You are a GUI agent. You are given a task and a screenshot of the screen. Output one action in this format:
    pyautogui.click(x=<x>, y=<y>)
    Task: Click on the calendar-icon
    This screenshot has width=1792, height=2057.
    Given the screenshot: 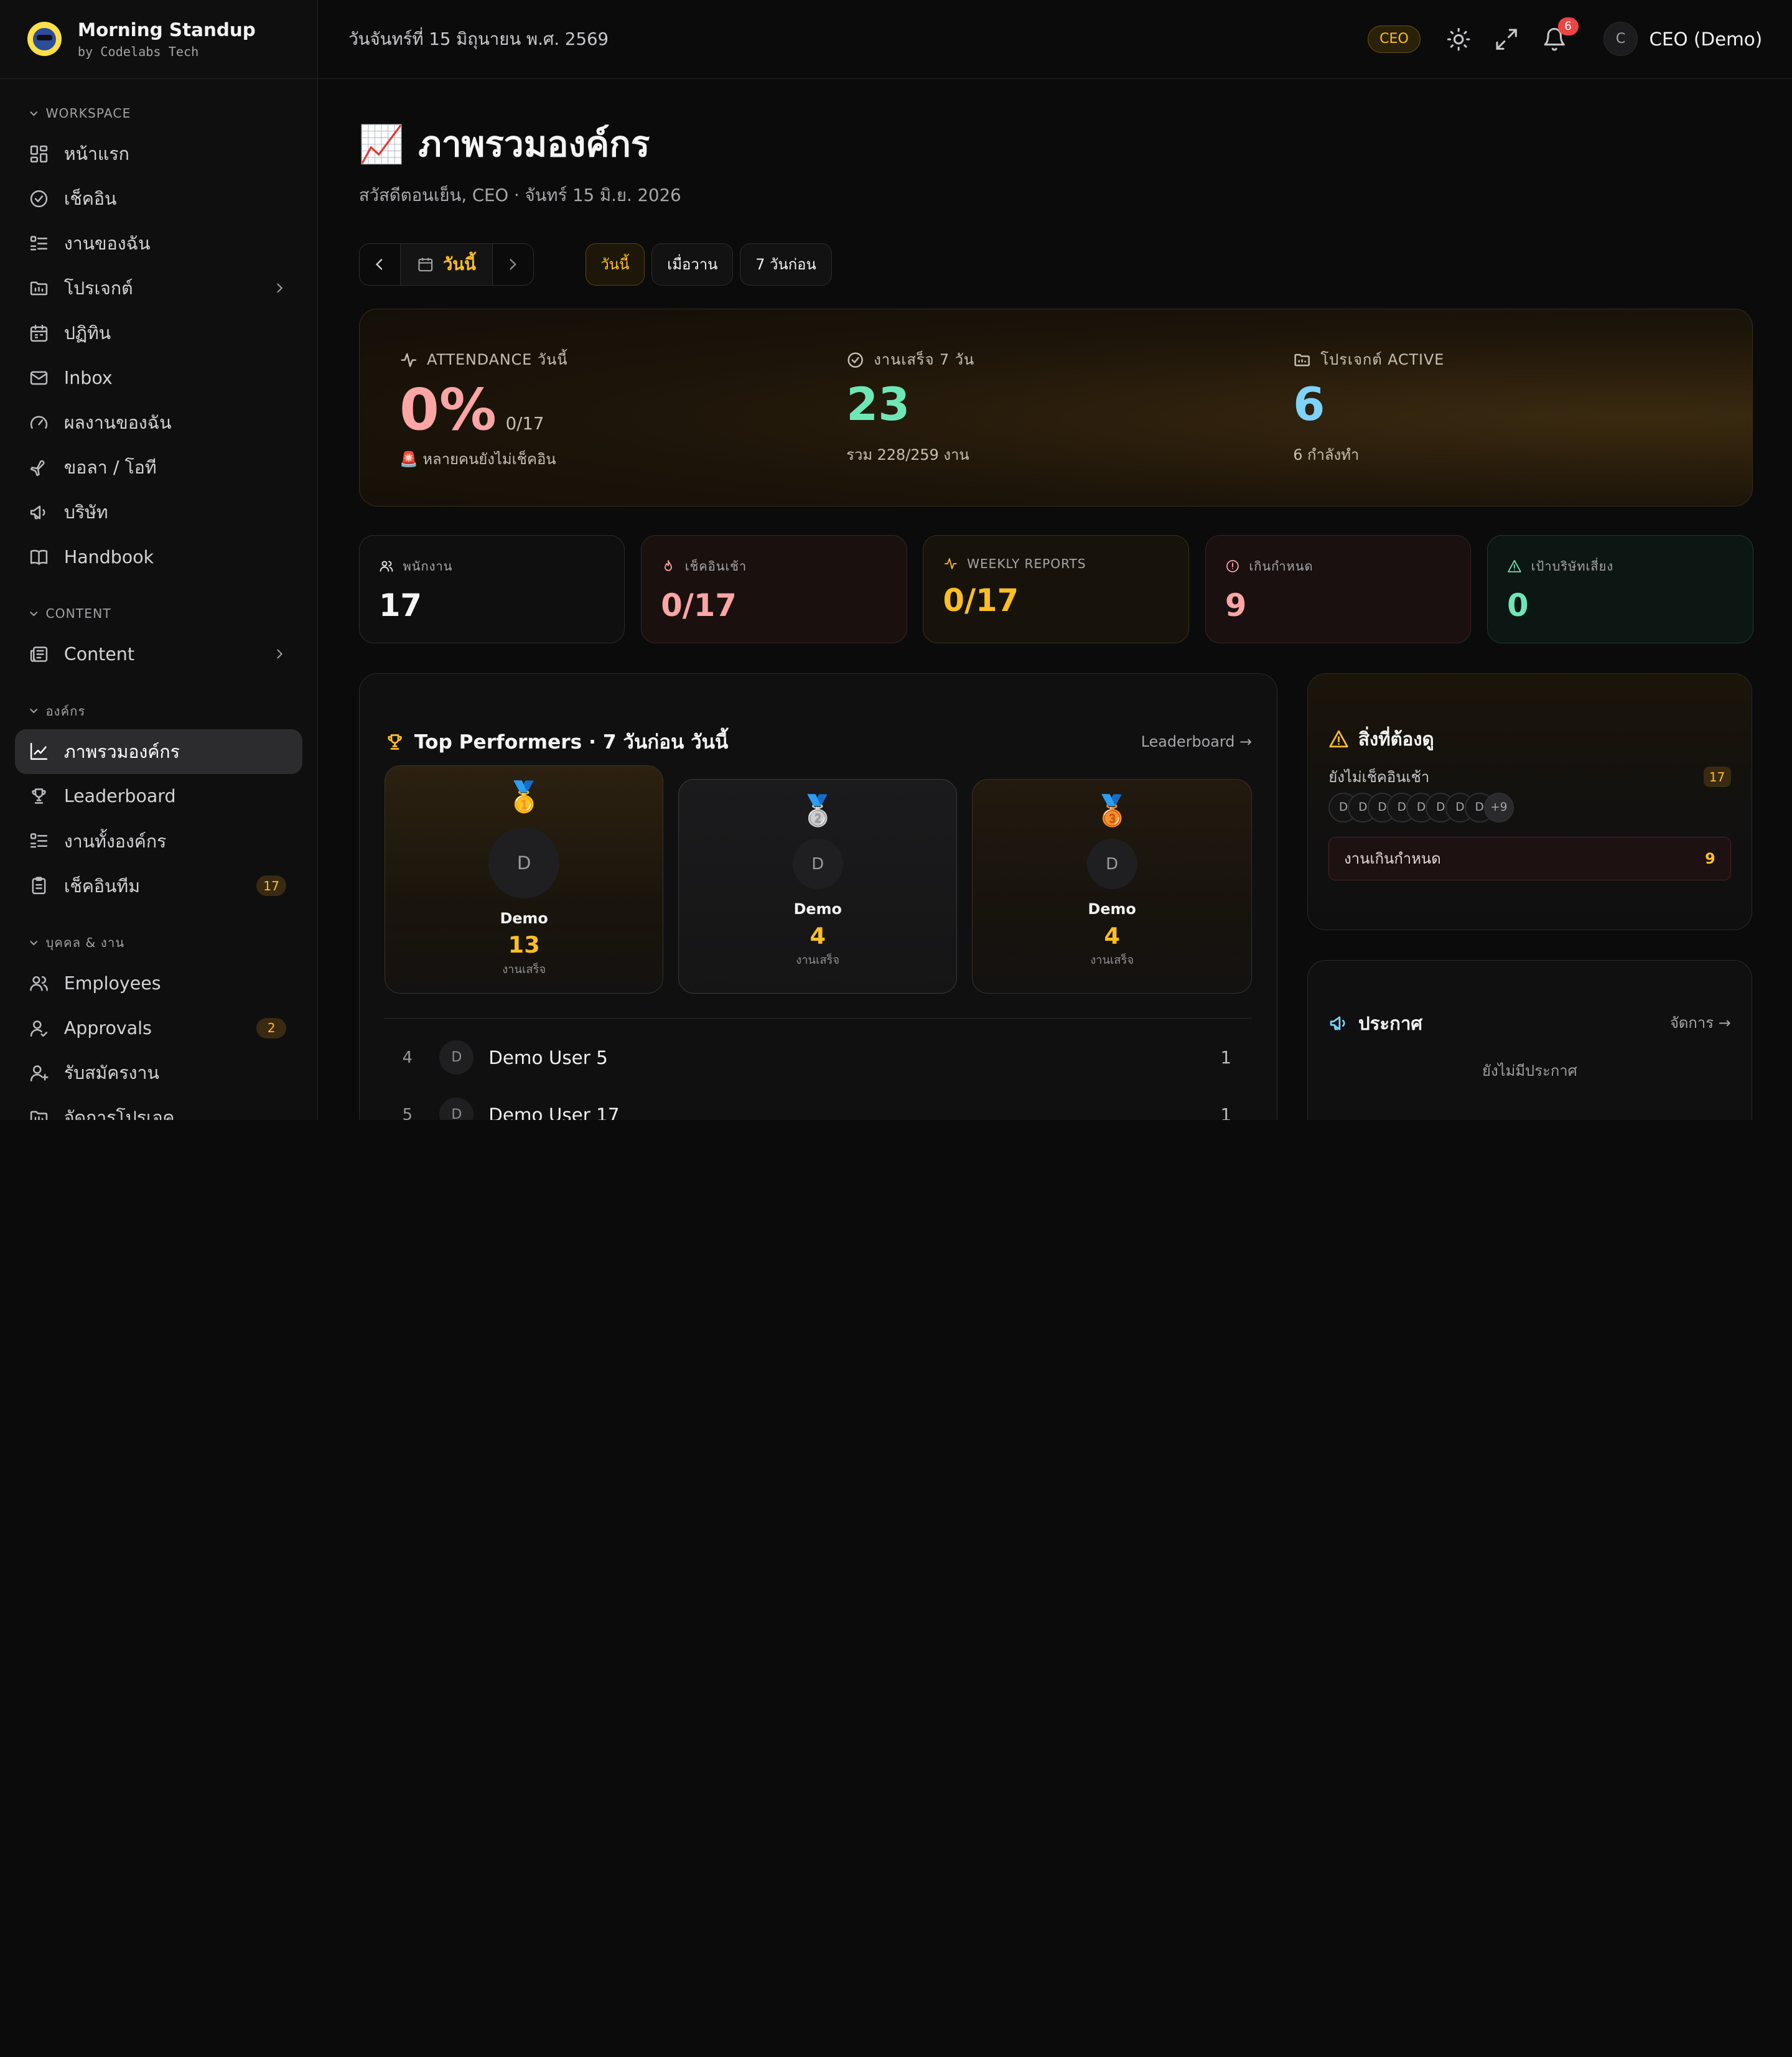 What is the action you would take?
    pyautogui.click(x=39, y=333)
    